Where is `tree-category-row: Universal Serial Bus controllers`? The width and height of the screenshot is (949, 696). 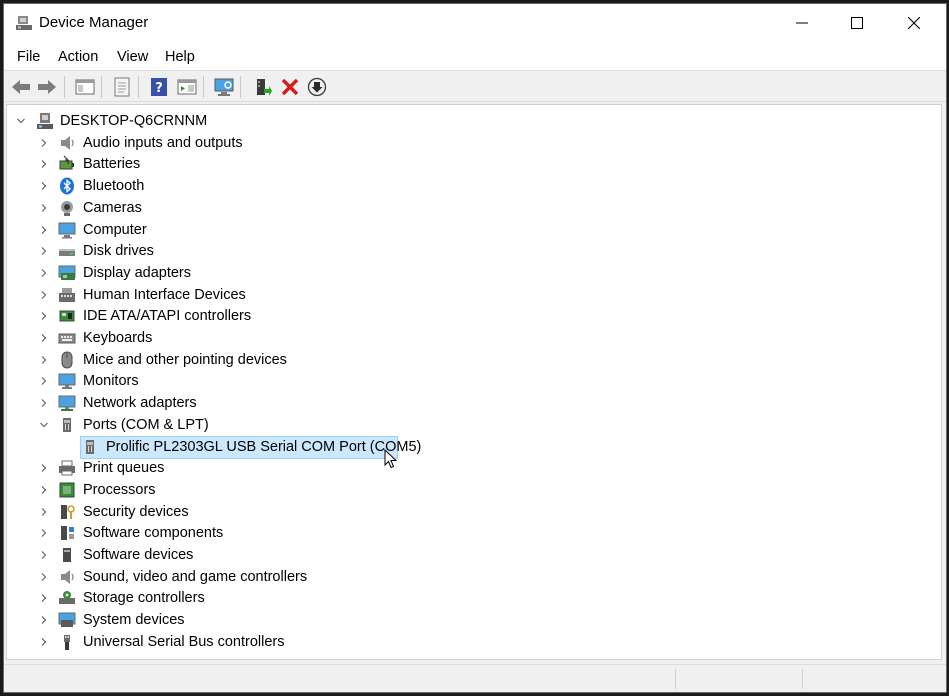
tree-category-row: Universal Serial Bus controllers is located at coordinates (207, 642).